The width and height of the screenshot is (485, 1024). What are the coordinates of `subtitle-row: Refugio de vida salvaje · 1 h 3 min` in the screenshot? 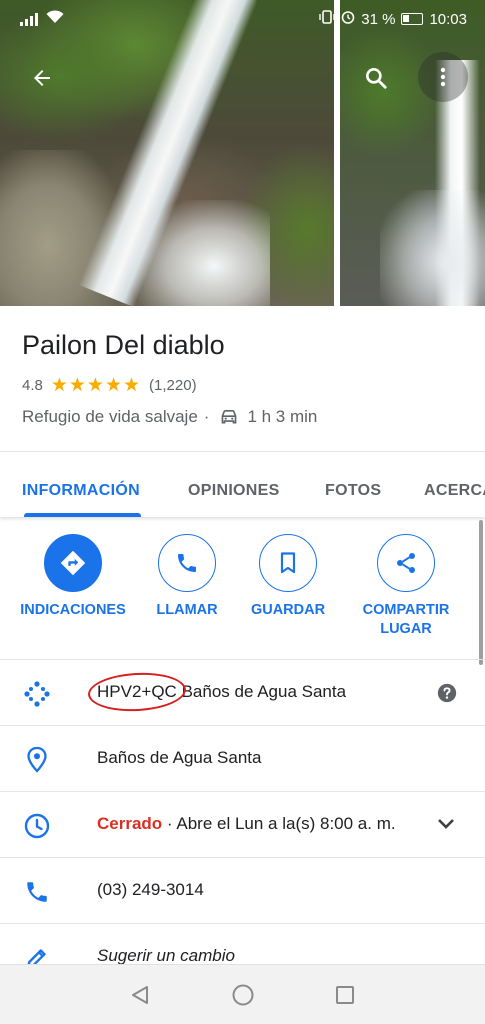 It's located at (169, 417).